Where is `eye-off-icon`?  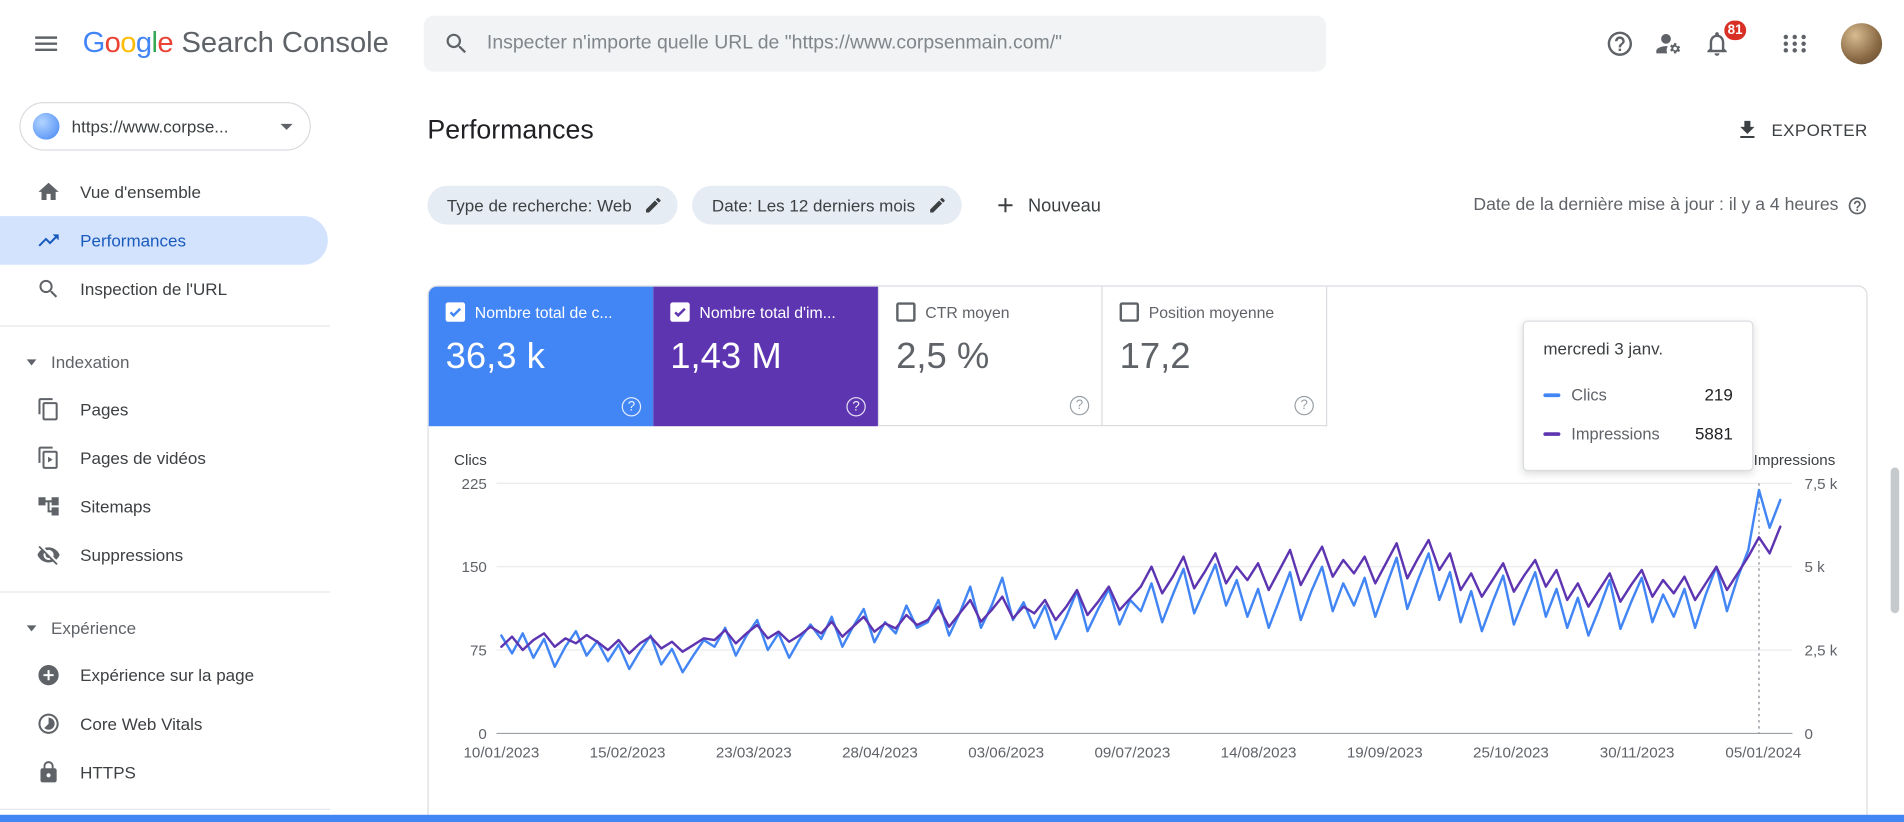 eye-off-icon is located at coordinates (48, 555).